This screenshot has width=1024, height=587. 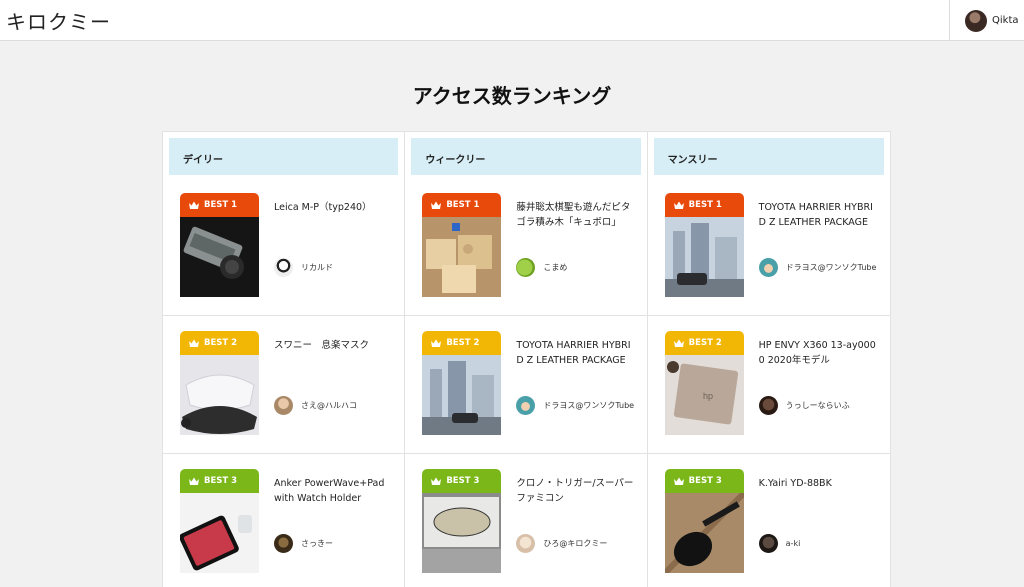 I want to click on tab-weekly: ウィークリー, so click(x=526, y=156).